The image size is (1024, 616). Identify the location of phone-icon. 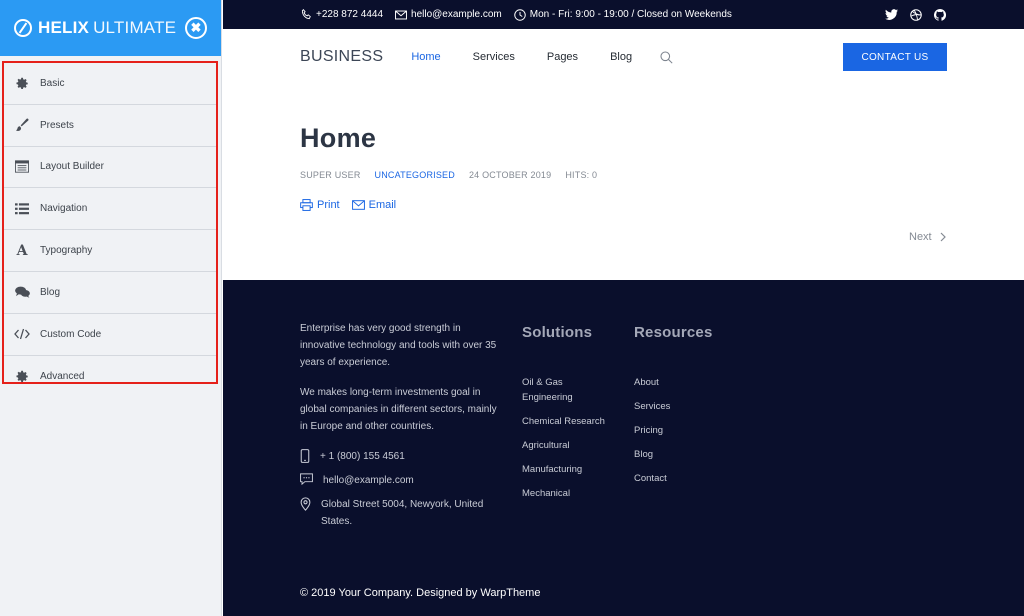
(306, 14).